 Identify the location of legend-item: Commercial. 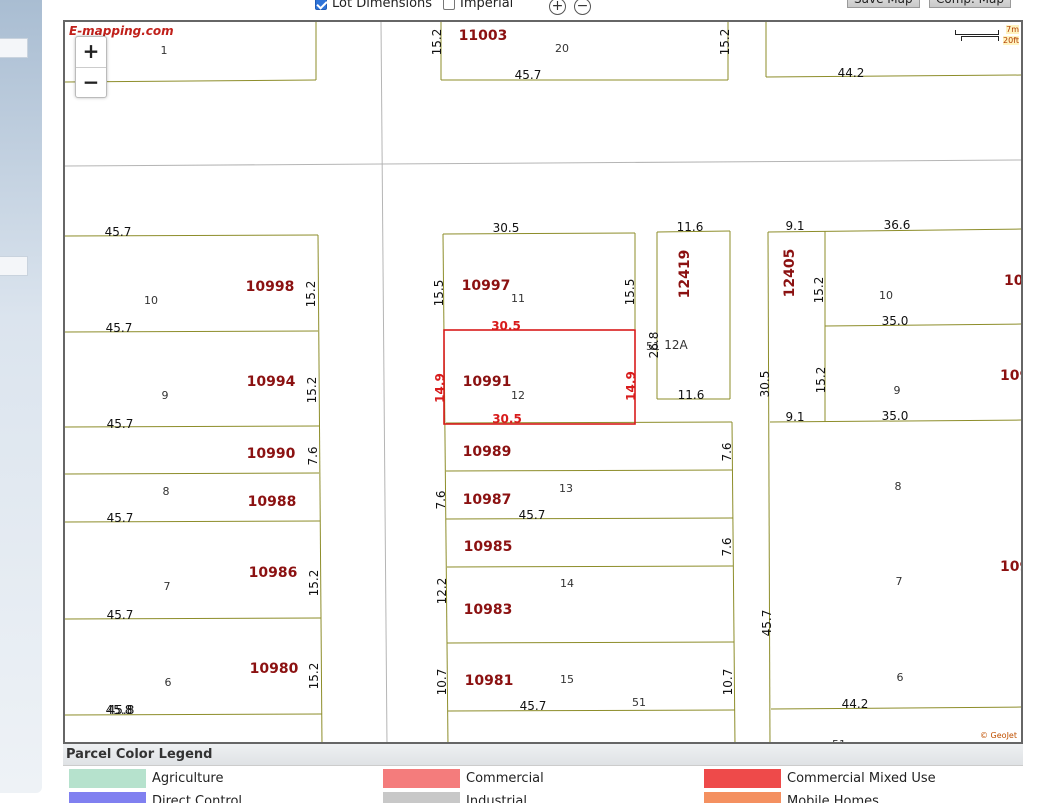
(463, 778).